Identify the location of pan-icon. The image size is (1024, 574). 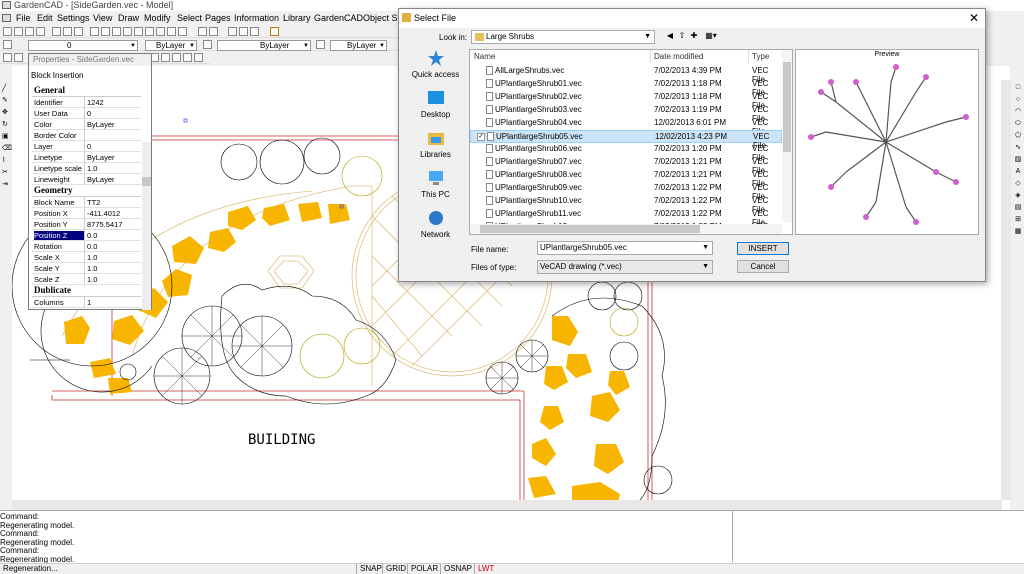
(138, 31).